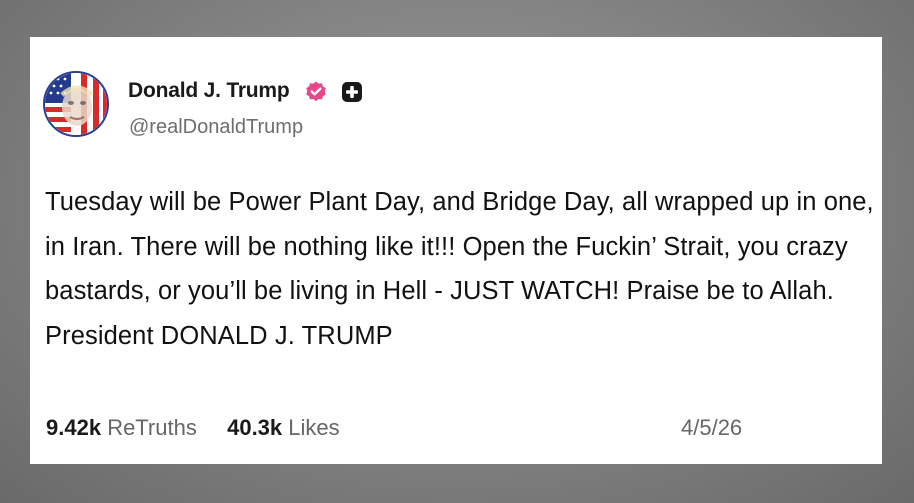 The width and height of the screenshot is (914, 503). I want to click on author-handle: @realDonaldTrump, so click(216, 127).